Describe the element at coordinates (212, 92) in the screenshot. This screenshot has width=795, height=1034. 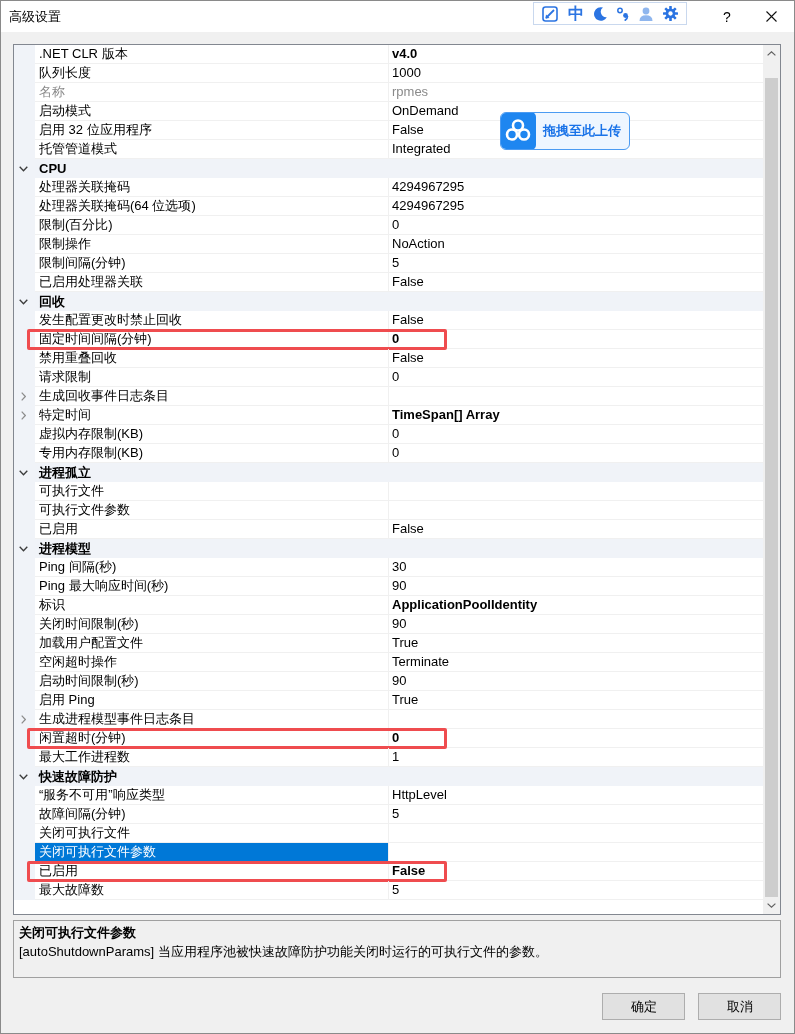
I see `property-name: 名称` at that location.